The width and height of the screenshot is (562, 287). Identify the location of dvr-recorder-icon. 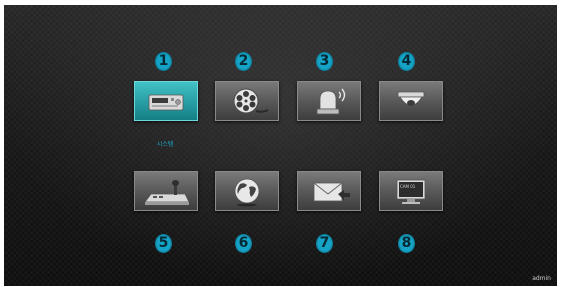
(166, 102).